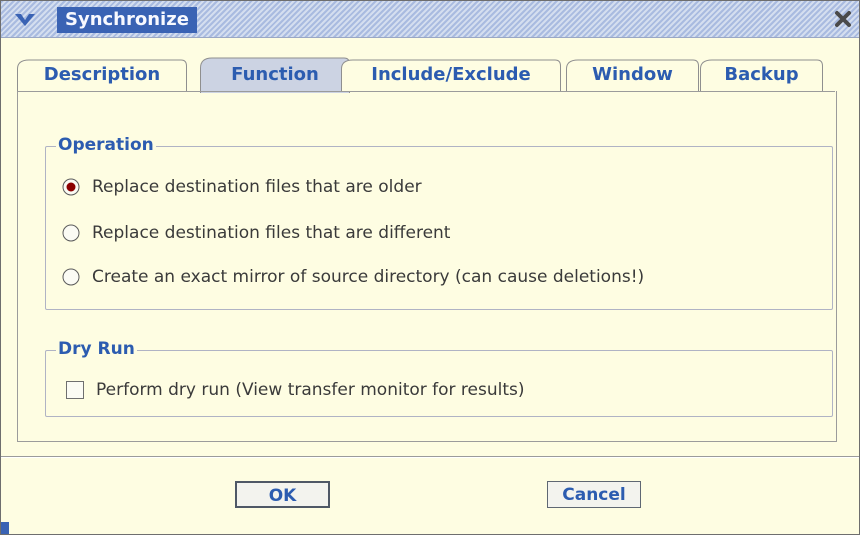 This screenshot has width=860, height=535. I want to click on operation-group-title: Operation, so click(106, 145).